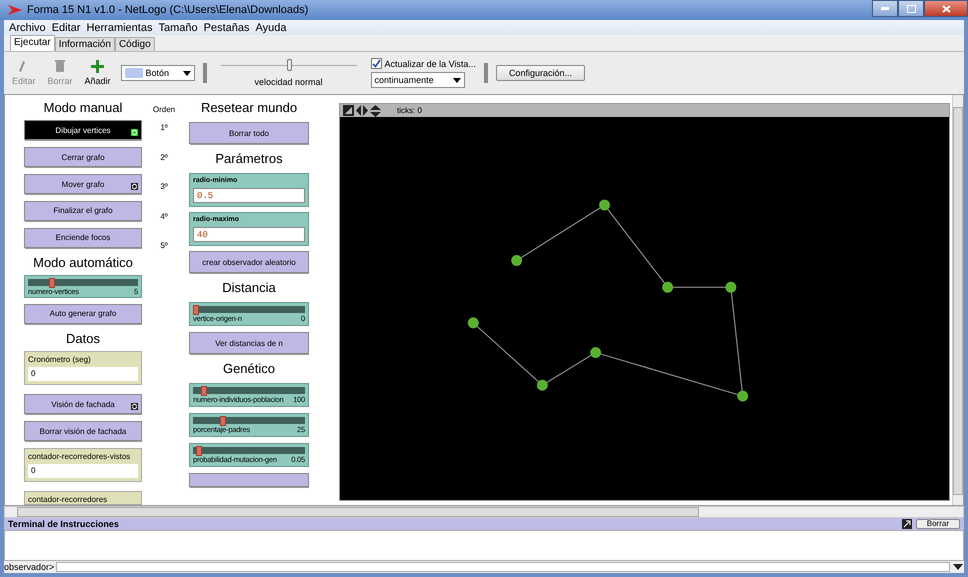 The image size is (968, 577). Describe the element at coordinates (348, 110) in the screenshot. I see `resize-icon` at that location.